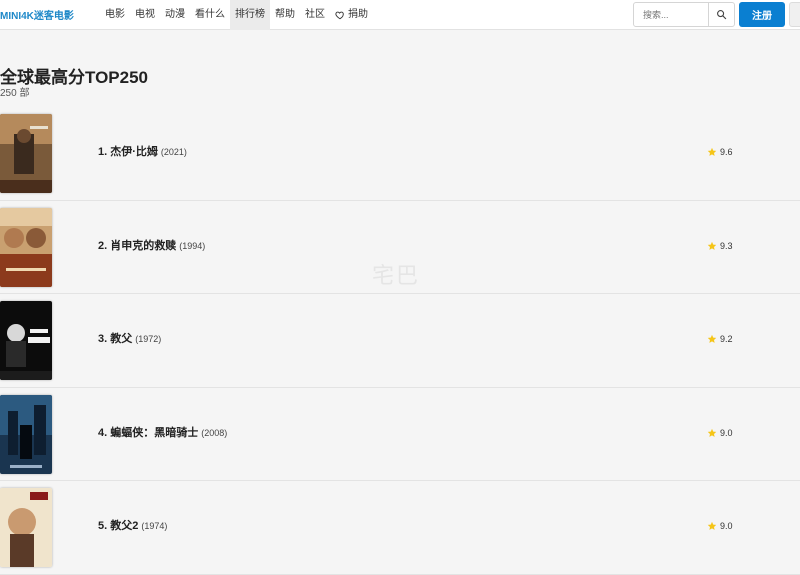  I want to click on movie-rating: 9.2, so click(720, 339).